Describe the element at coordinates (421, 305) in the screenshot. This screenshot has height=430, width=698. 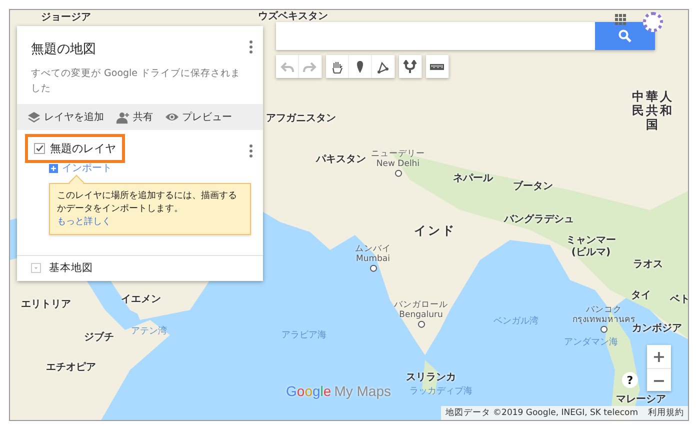
I see `city-label: バンガロール` at that location.